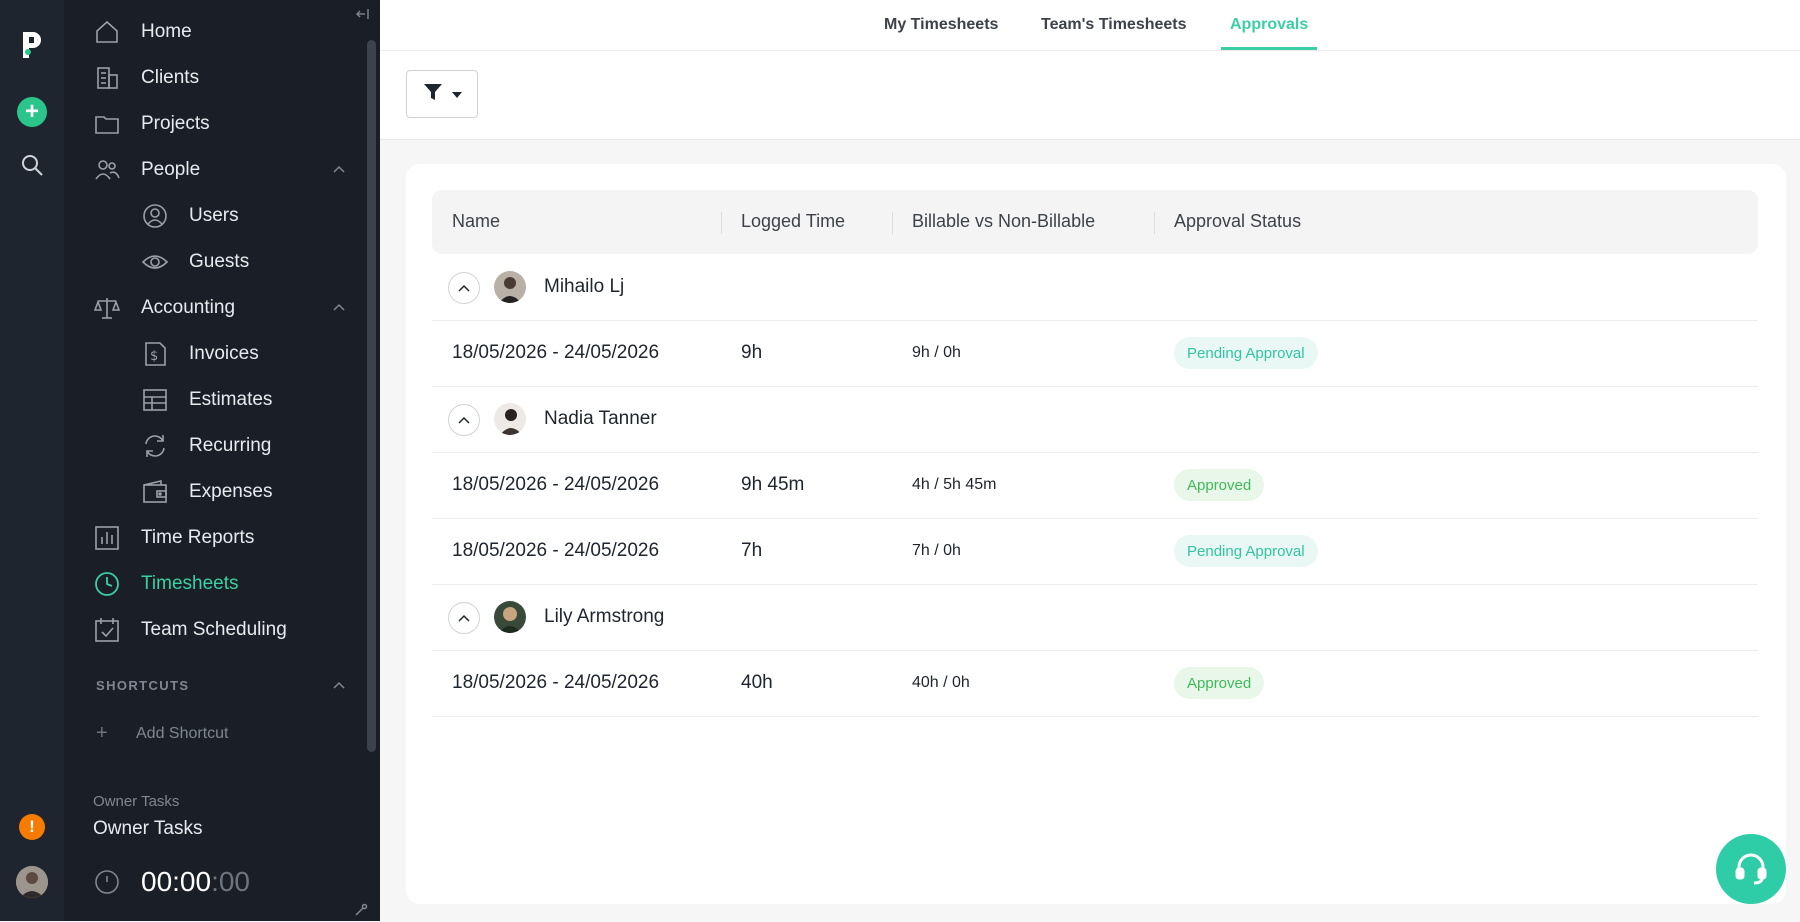 The width and height of the screenshot is (1800, 922). I want to click on plus-icon: +, so click(32, 112).